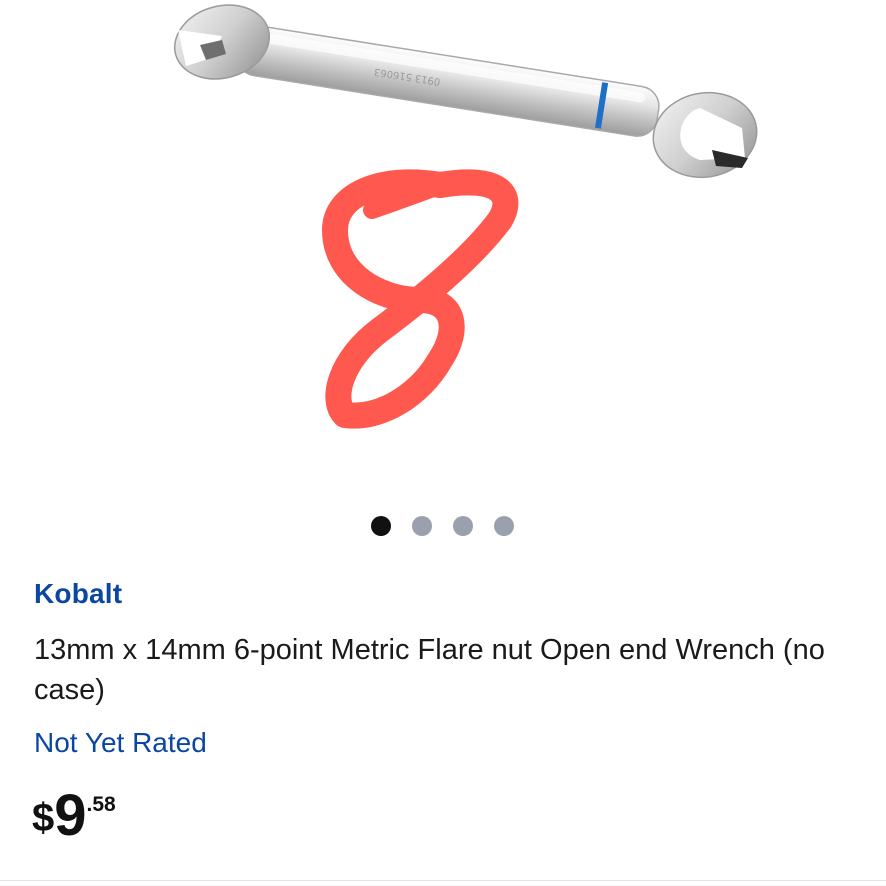  Describe the element at coordinates (120, 743) in the screenshot. I see `rating-link: Not Yet Rated` at that location.